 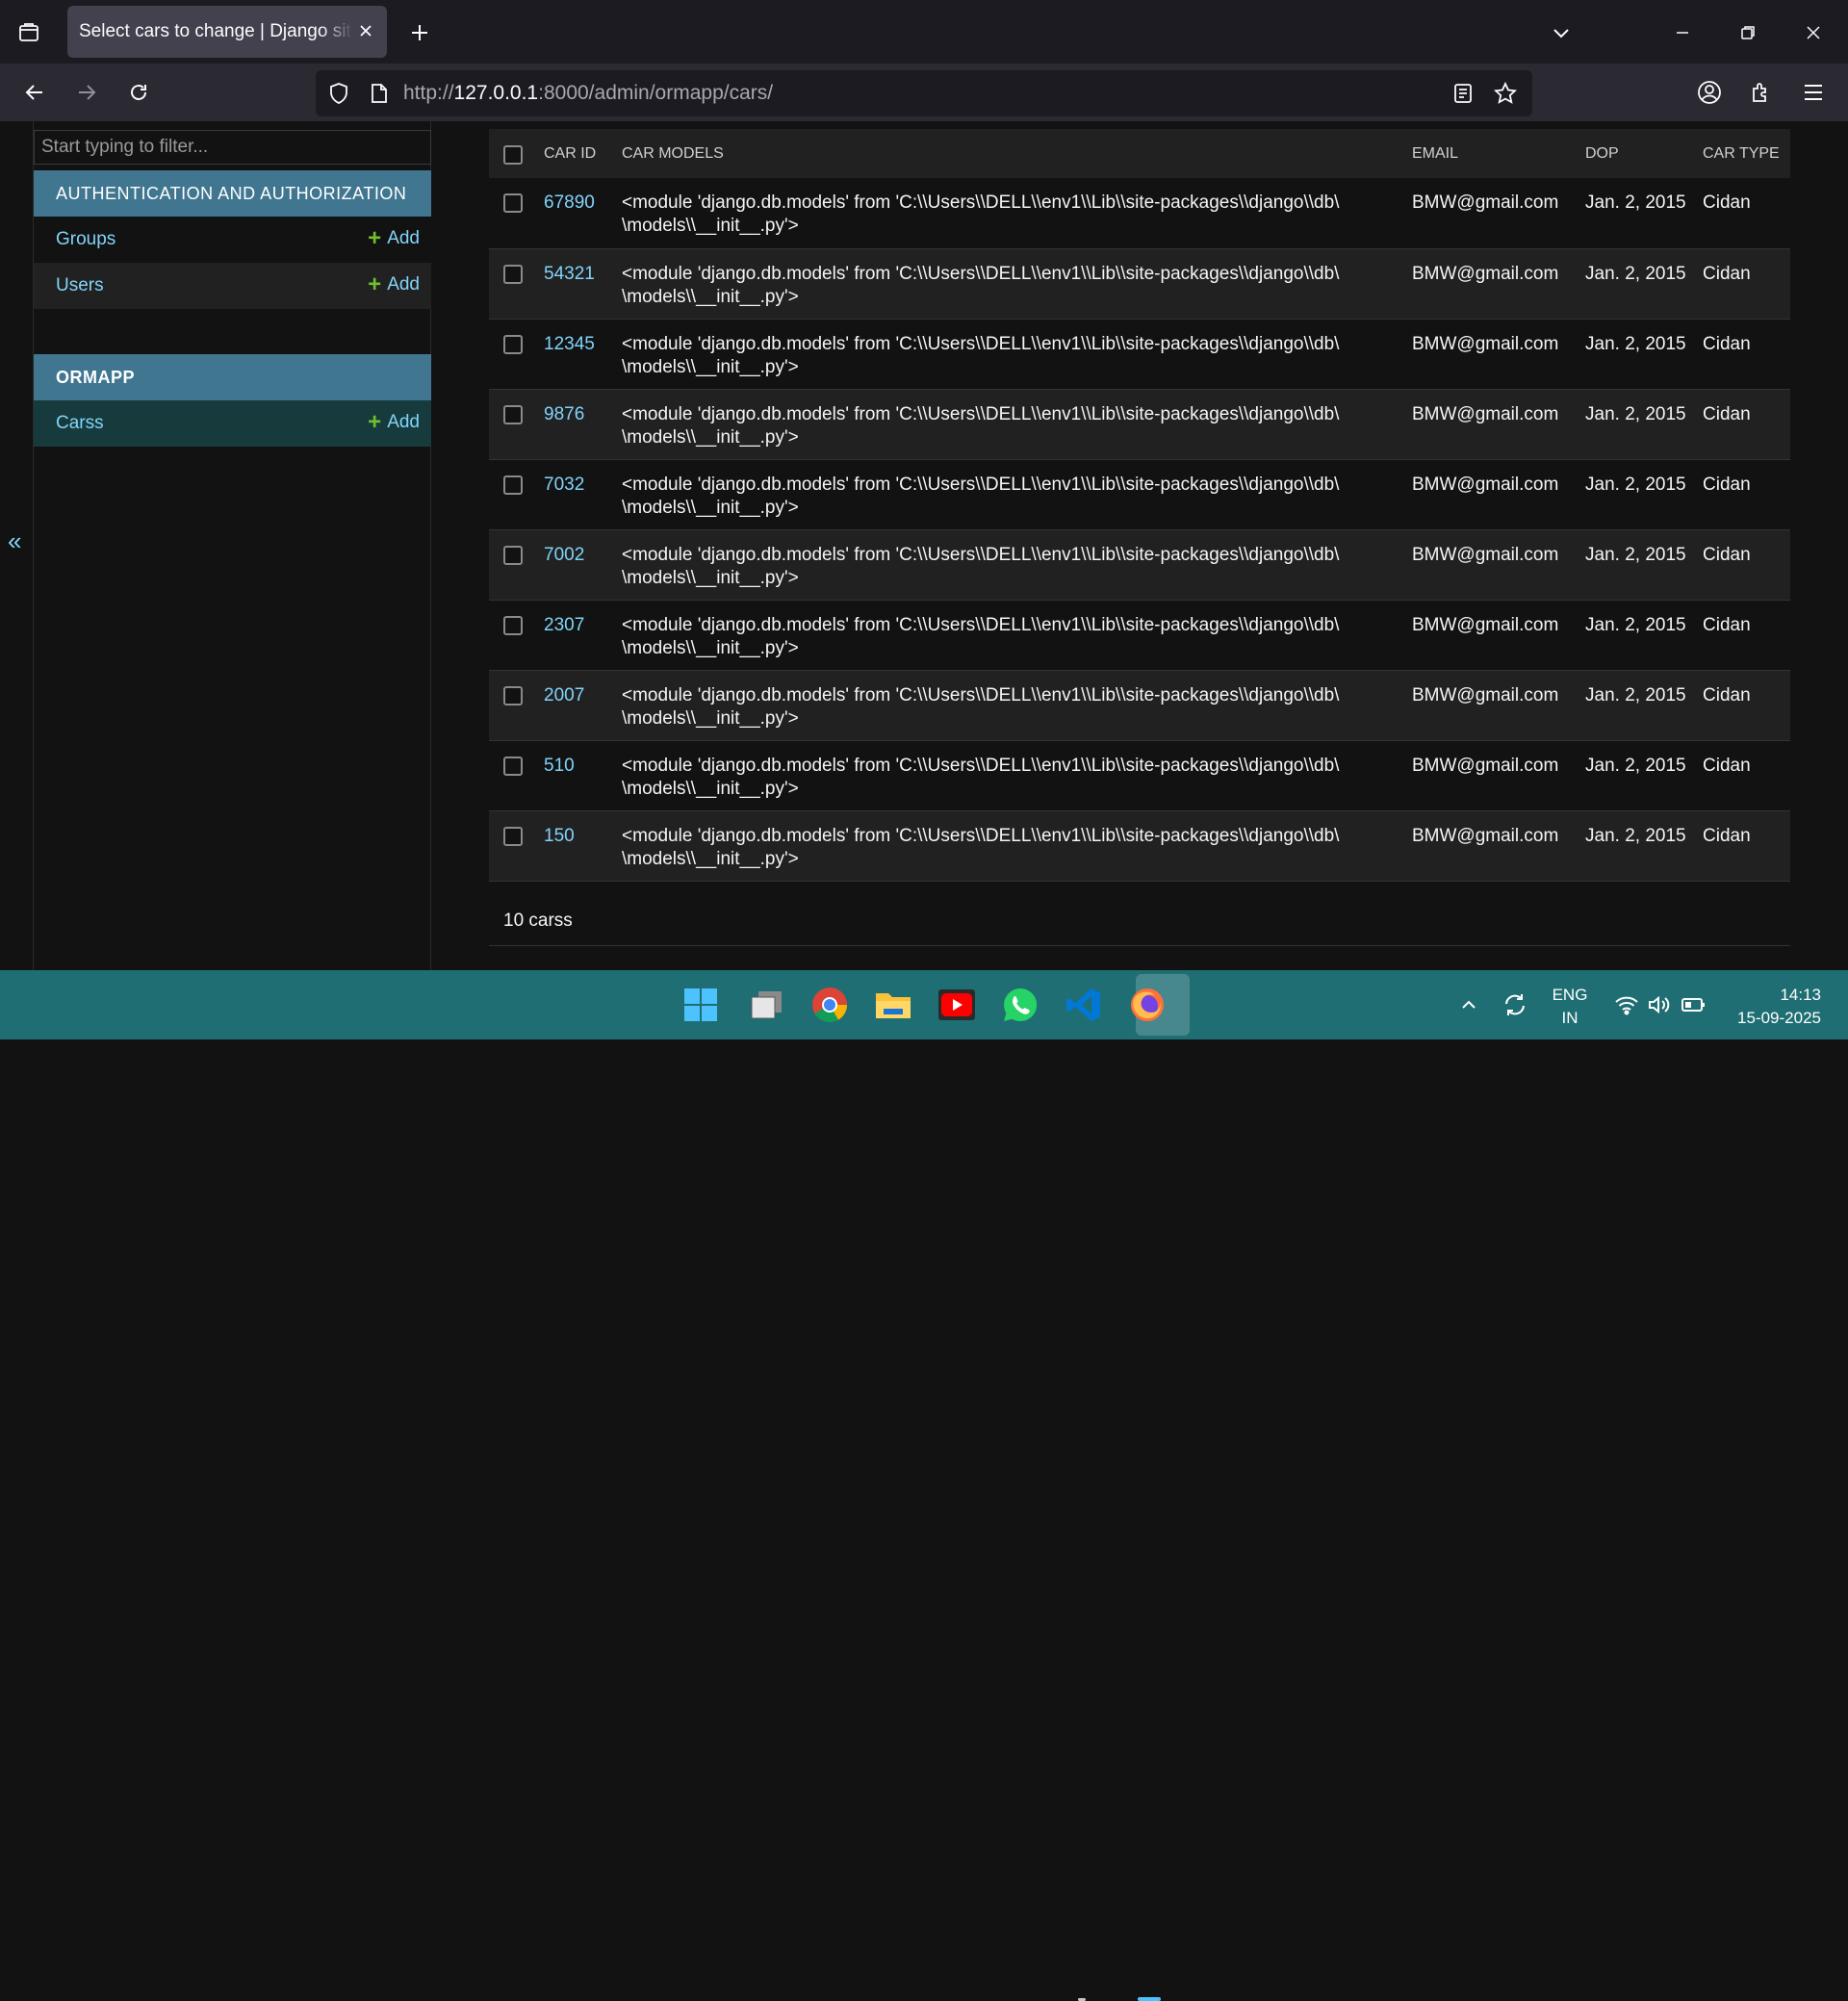 I want to click on forward-arrow-icon, so click(x=86, y=93).